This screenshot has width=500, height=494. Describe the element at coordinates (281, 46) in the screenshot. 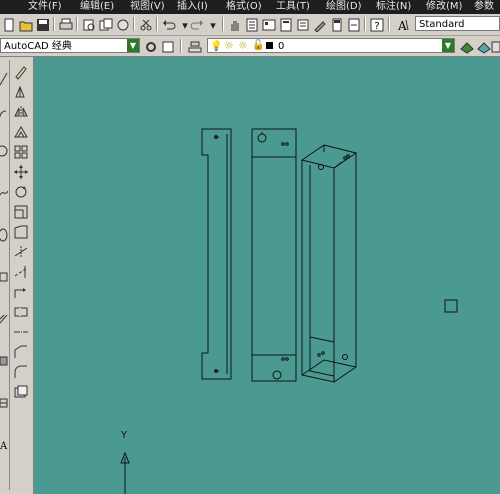

I see `layer-name: 0` at that location.